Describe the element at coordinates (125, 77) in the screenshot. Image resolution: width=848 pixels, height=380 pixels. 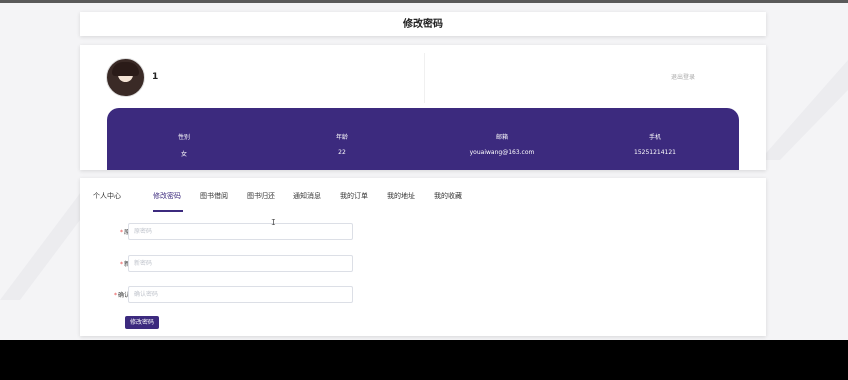
I see `avatar` at that location.